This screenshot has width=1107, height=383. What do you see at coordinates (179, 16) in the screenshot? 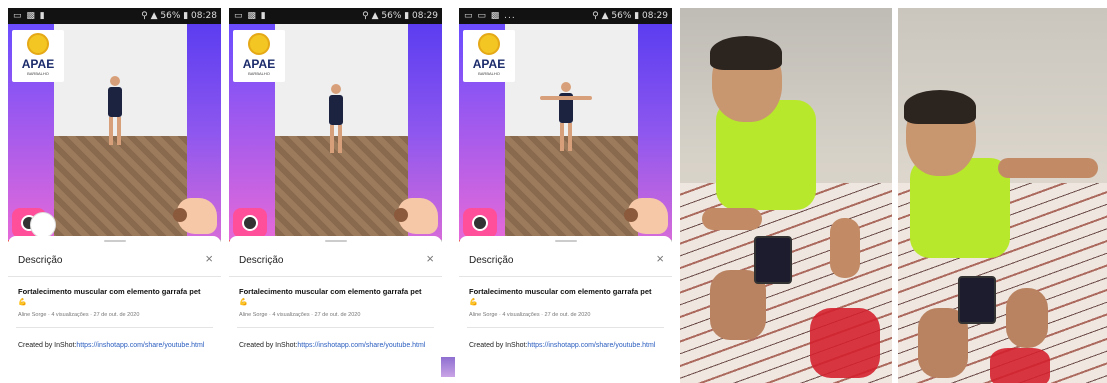
I see `status-icons-right: ⚲ ▲ 56% ▮ 08:28` at bounding box center [179, 16].